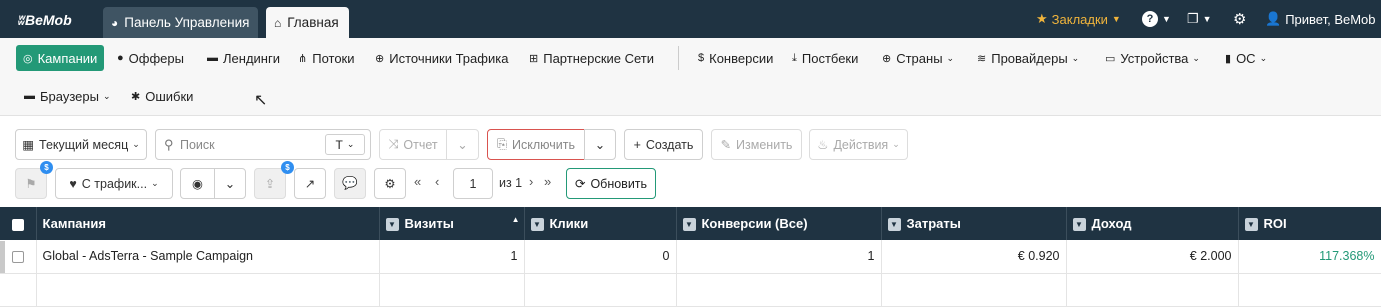 The height and width of the screenshot is (307, 1381). I want to click on settings-button: ⚙, so click(1239, 19).